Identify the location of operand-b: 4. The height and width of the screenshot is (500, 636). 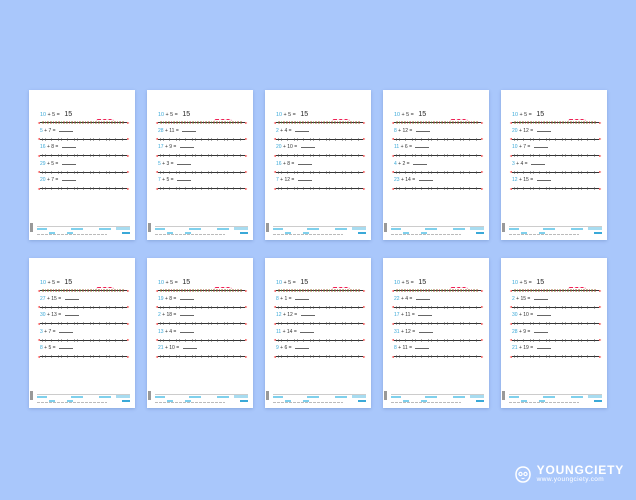
(286, 130).